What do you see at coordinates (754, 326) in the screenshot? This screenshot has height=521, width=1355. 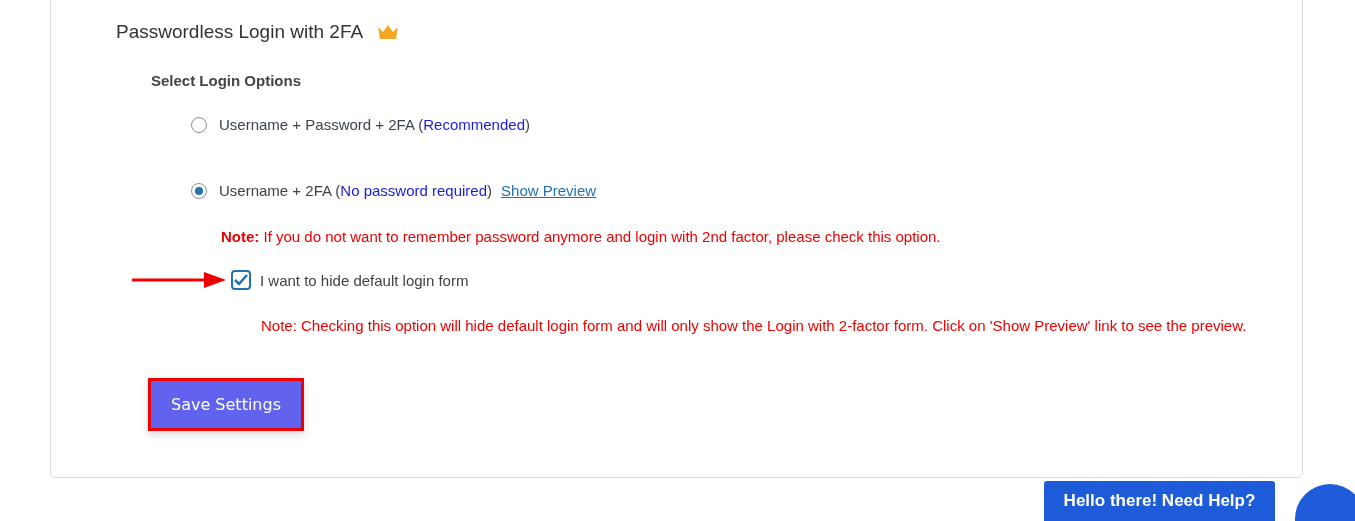 I see `note-text: Note: Checking this option will hide default login form and will only show the Login with 2-factor form. Click on 'Show Preview' link to see the preview.` at bounding box center [754, 326].